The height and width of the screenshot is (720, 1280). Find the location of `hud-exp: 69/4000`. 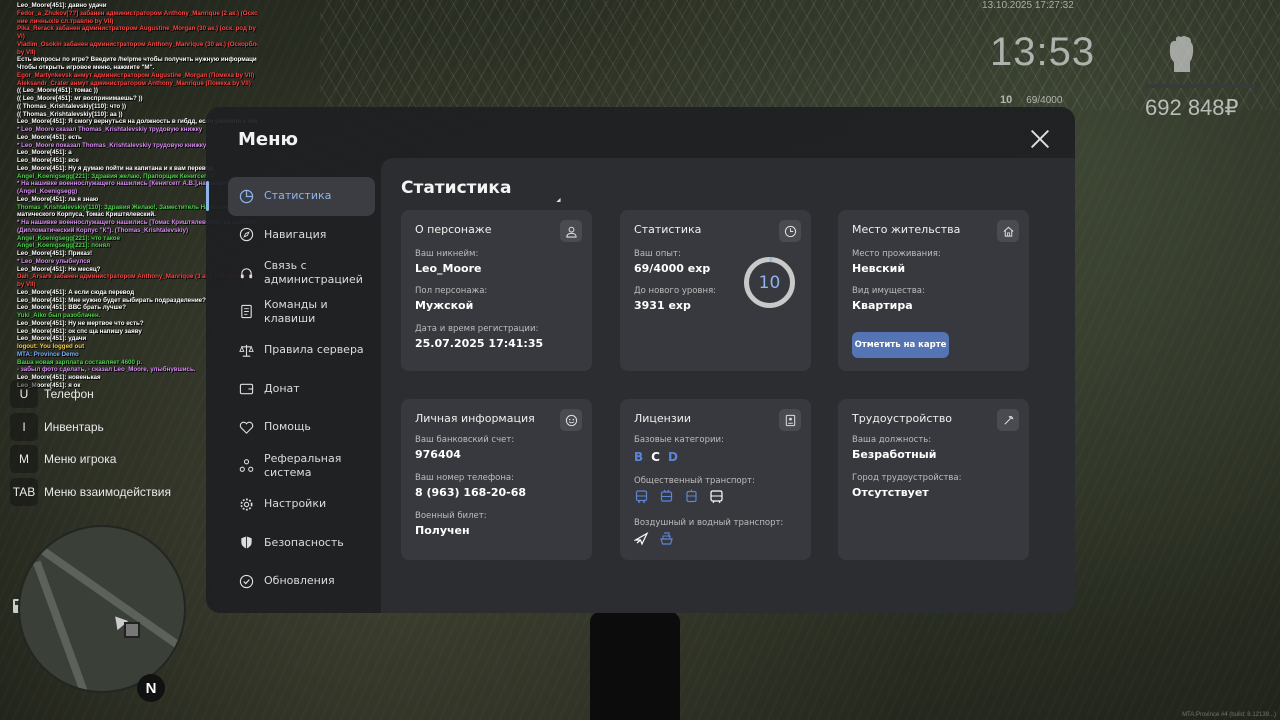

hud-exp: 69/4000 is located at coordinates (1044, 100).